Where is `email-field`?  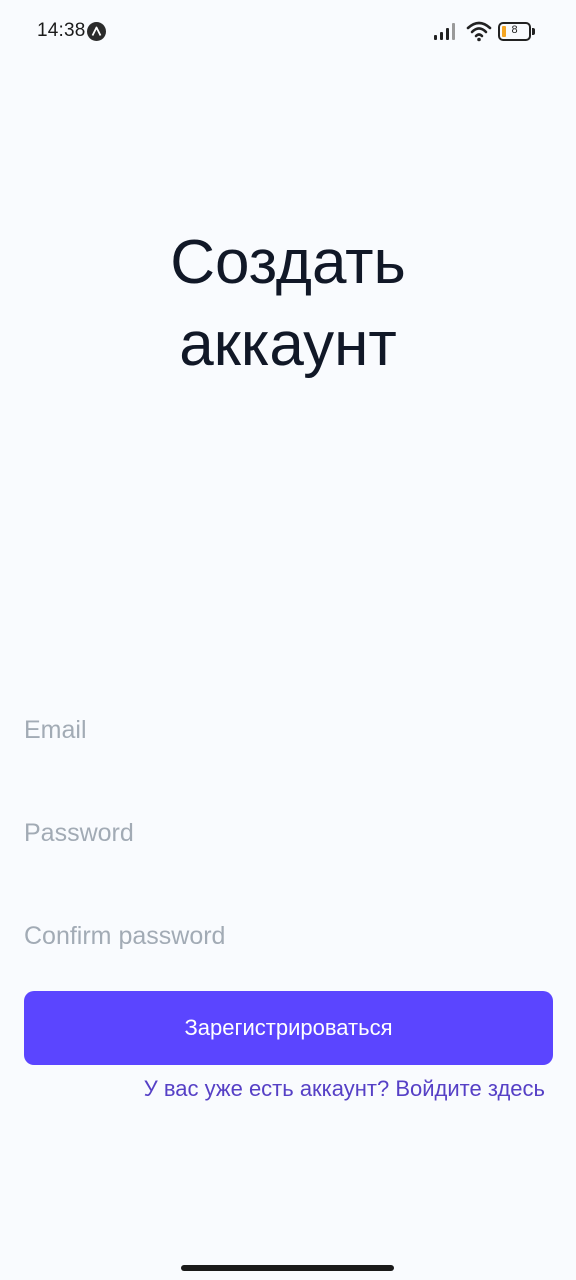 email-field is located at coordinates (288, 730).